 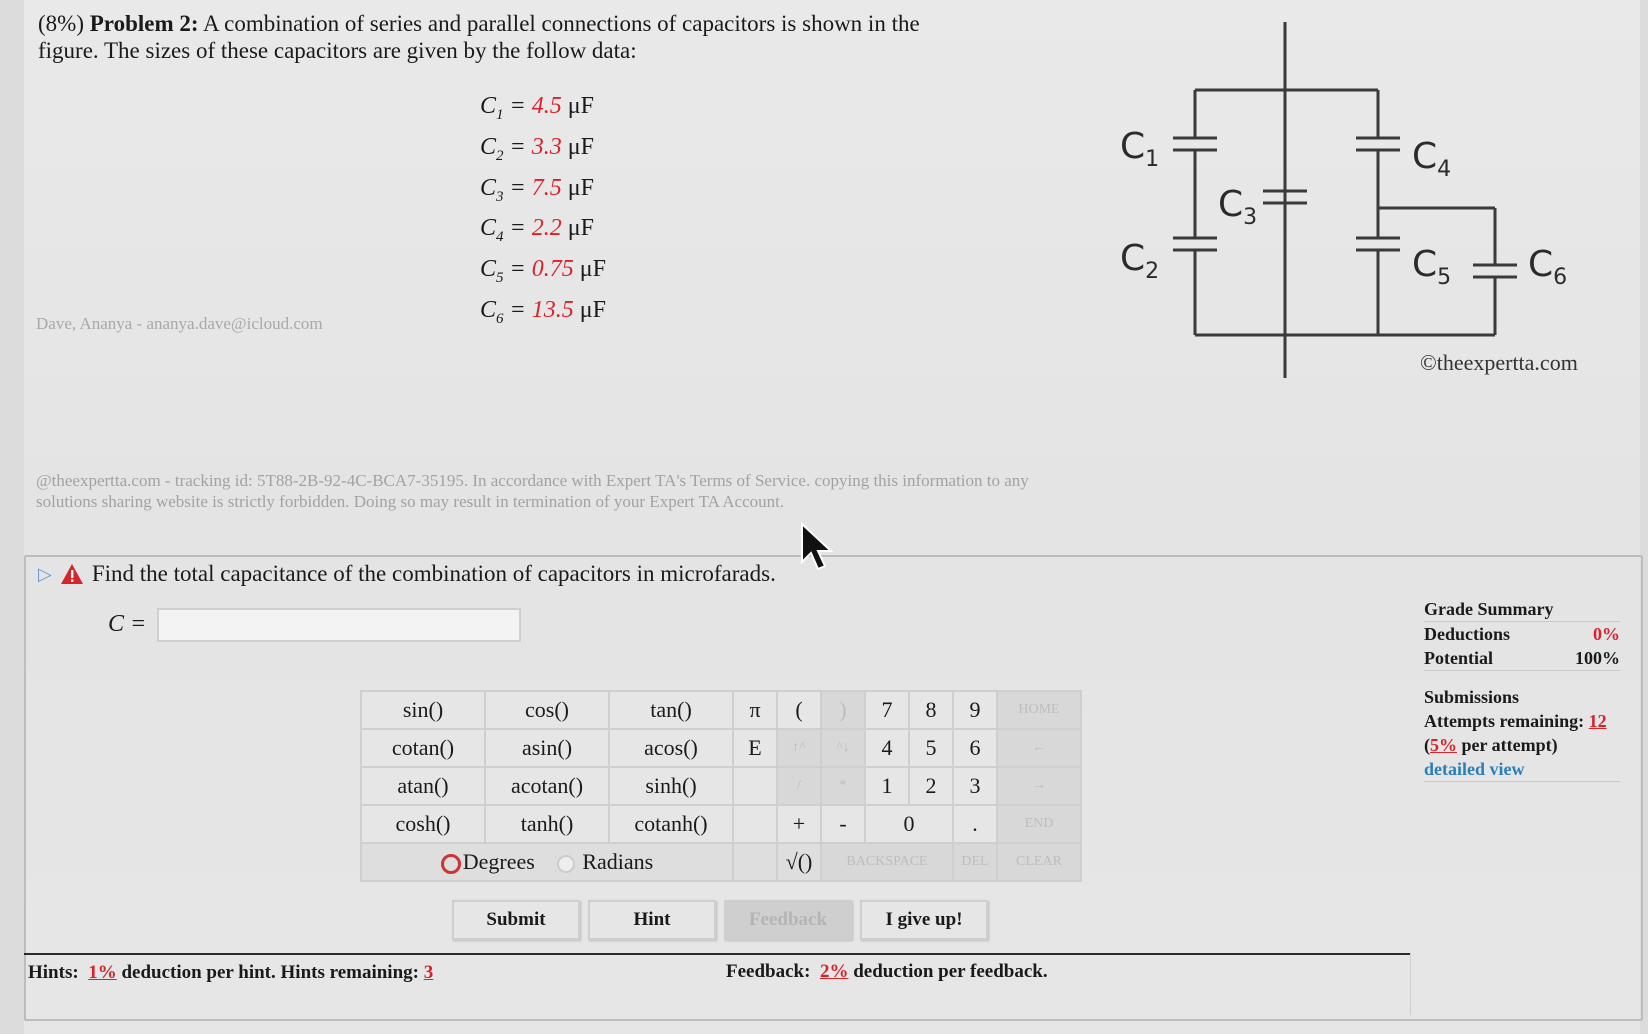 What do you see at coordinates (720, 920) in the screenshot?
I see `action-buttons: Submit Hint Feedback I give up!` at bounding box center [720, 920].